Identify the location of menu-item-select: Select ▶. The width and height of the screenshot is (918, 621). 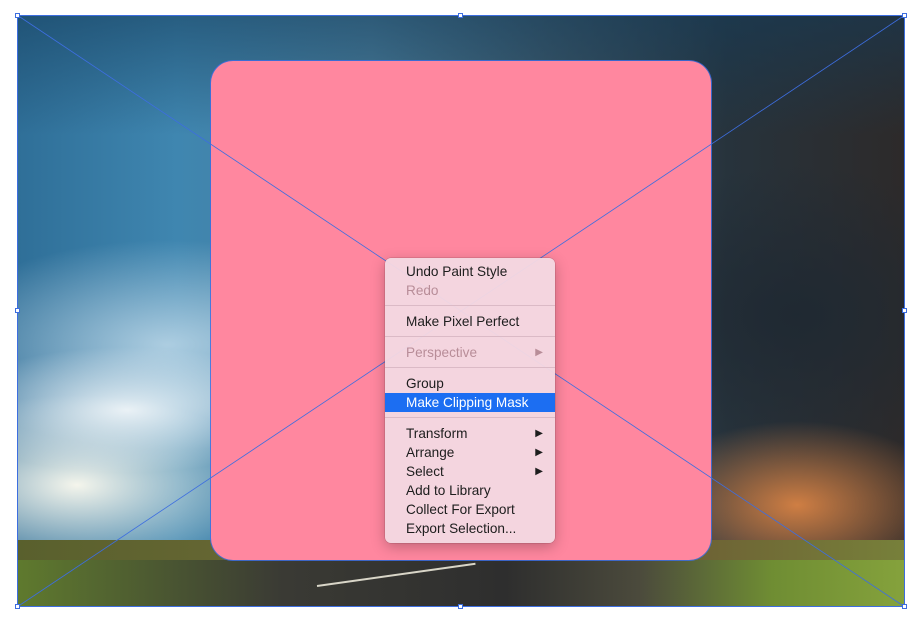
(470, 471).